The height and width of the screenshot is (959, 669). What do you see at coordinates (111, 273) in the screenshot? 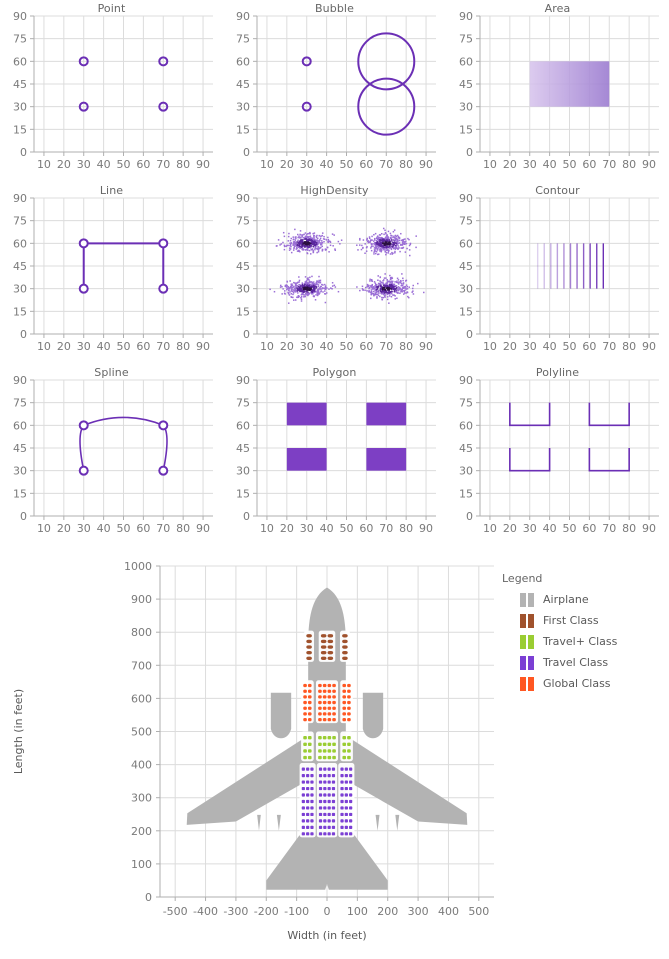
I see `panel-line: Line 0 15 30 45 60 75 90 10 20 30 40 50 60 70 80 90` at bounding box center [111, 273].